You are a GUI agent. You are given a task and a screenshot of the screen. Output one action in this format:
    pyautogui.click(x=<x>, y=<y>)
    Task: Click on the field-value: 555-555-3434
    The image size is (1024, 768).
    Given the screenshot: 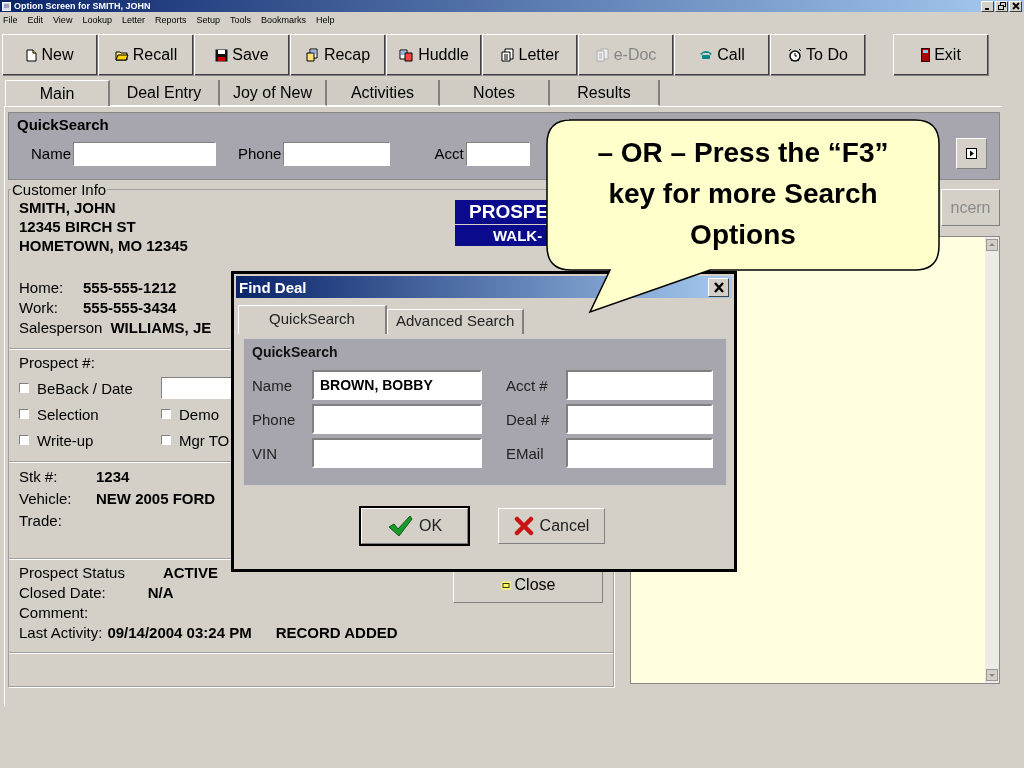 What is the action you would take?
    pyautogui.click(x=130, y=308)
    